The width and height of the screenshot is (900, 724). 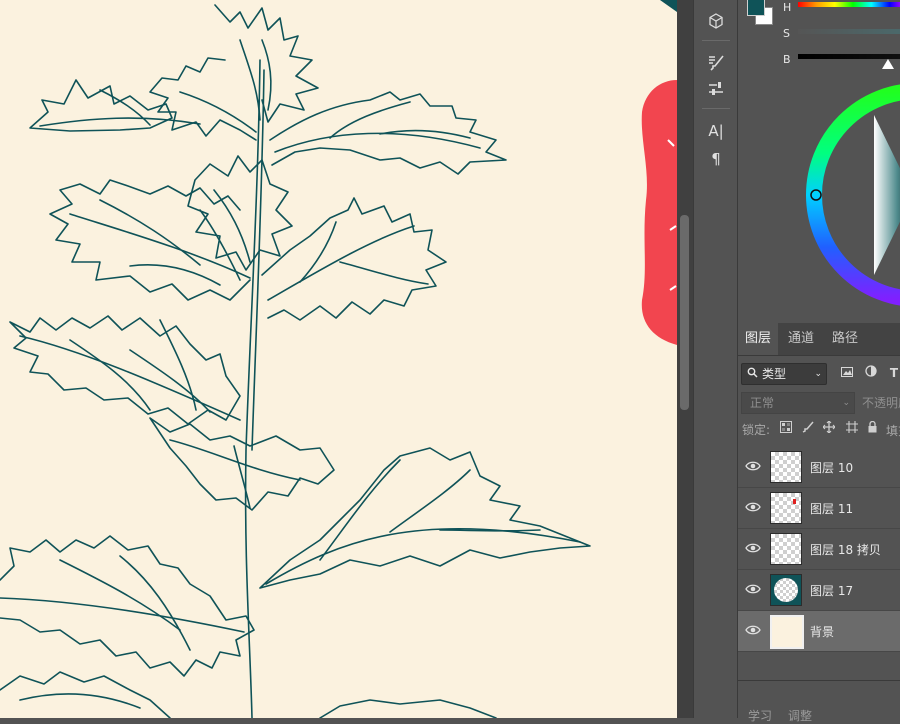 What do you see at coordinates (785, 429) in the screenshot?
I see `lock-transparent-pixels-icon` at bounding box center [785, 429].